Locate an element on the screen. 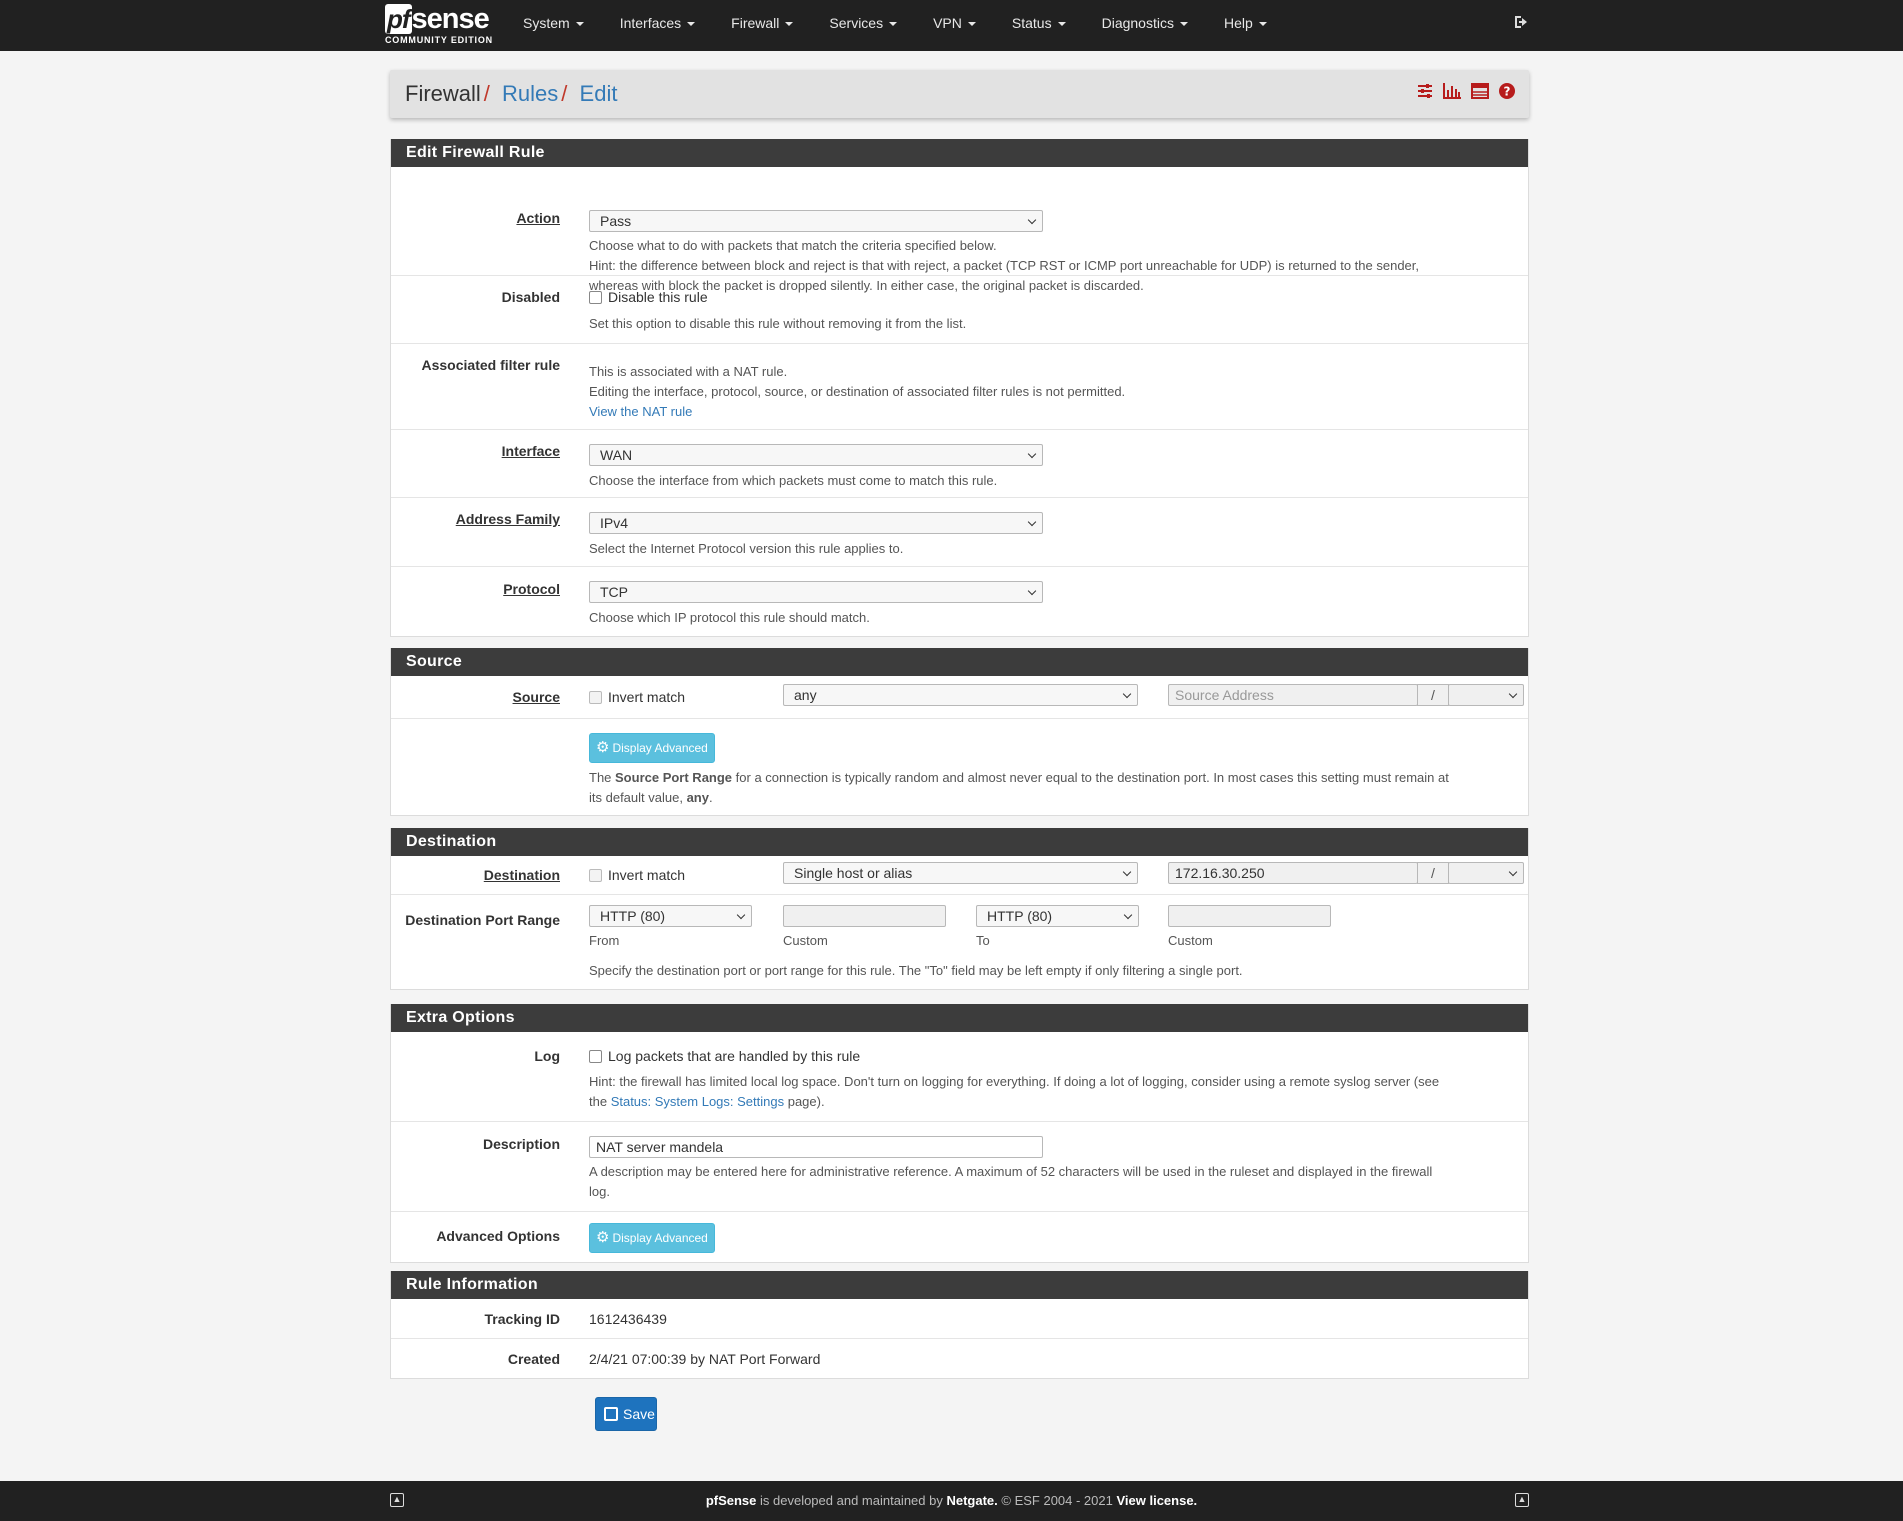 The height and width of the screenshot is (1521, 1903). panel-title: Source is located at coordinates (959, 662).